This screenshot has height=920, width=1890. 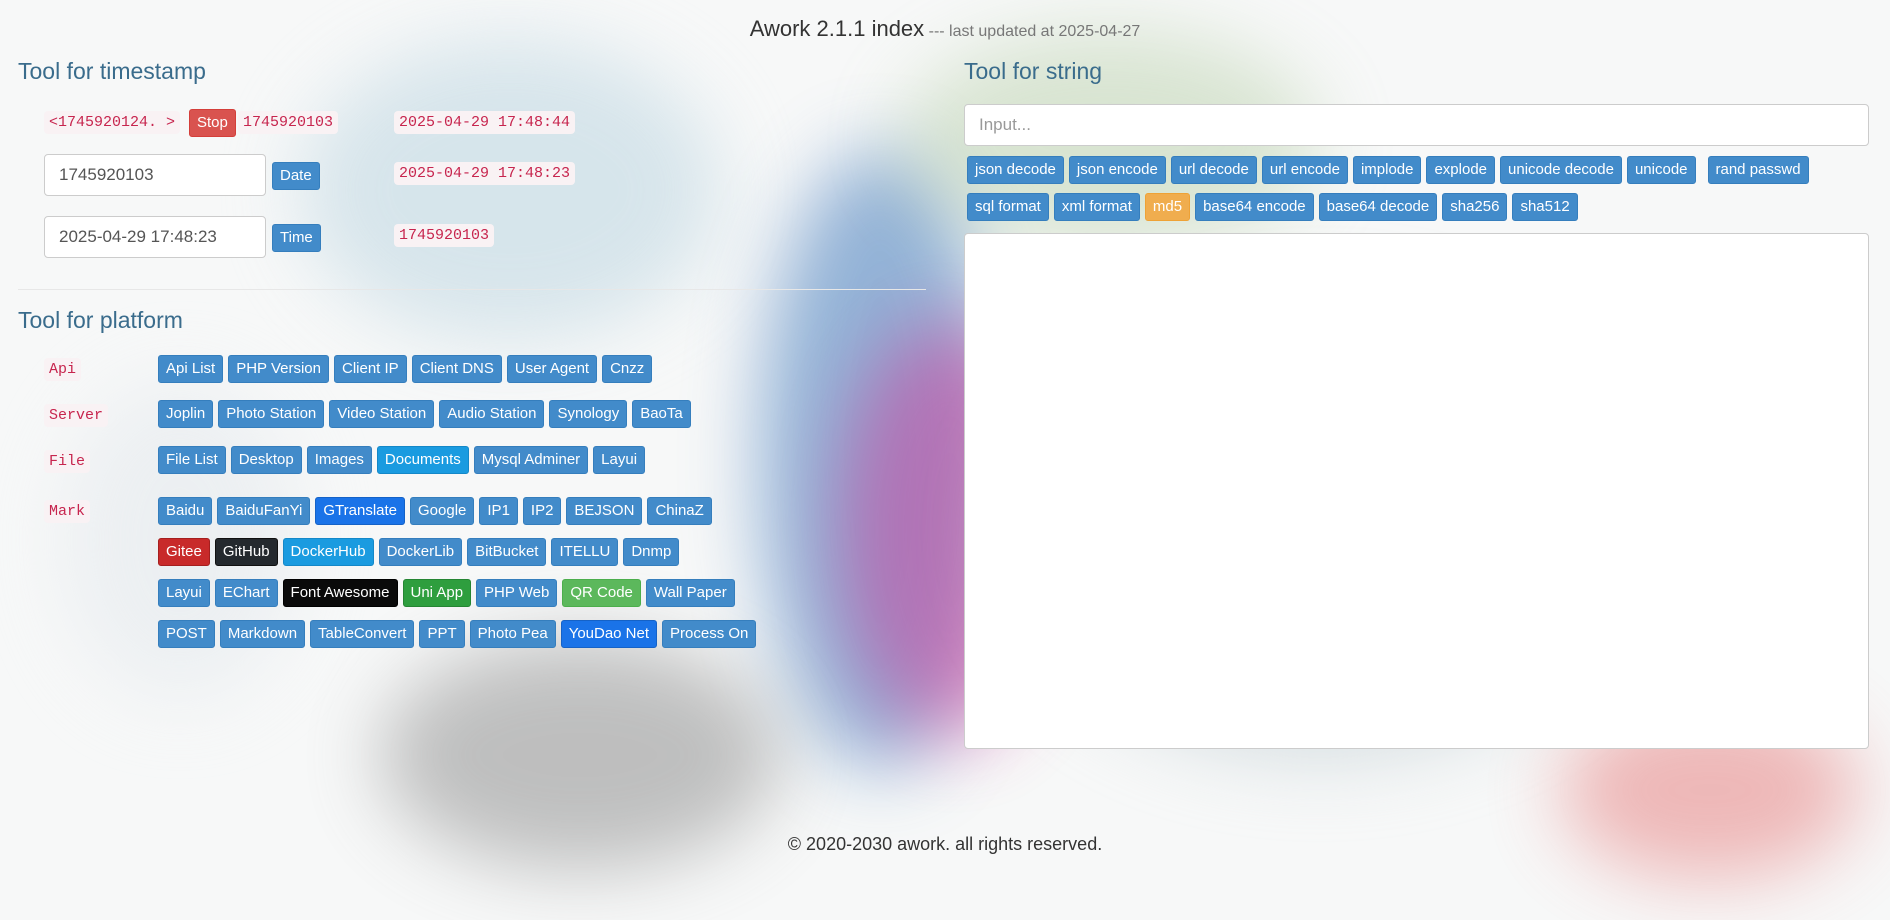 What do you see at coordinates (212, 123) in the screenshot?
I see `stop-button: Stop` at bounding box center [212, 123].